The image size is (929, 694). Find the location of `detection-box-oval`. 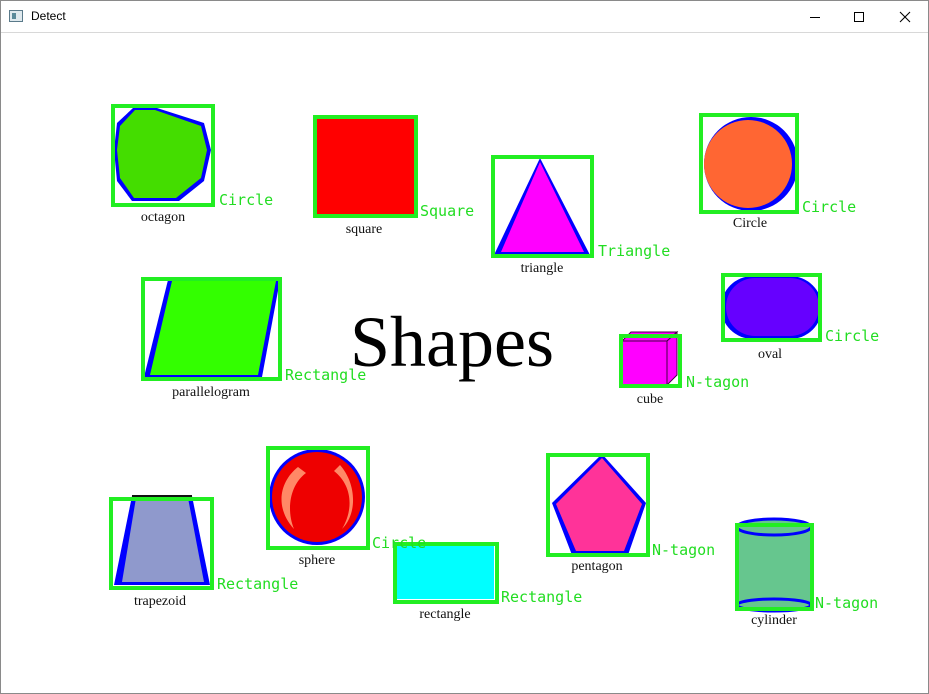

detection-box-oval is located at coordinates (771, 307).